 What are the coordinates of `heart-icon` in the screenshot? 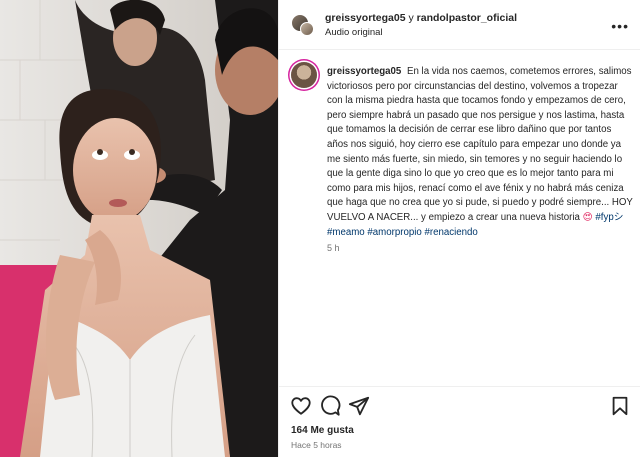 It's located at (301, 406).